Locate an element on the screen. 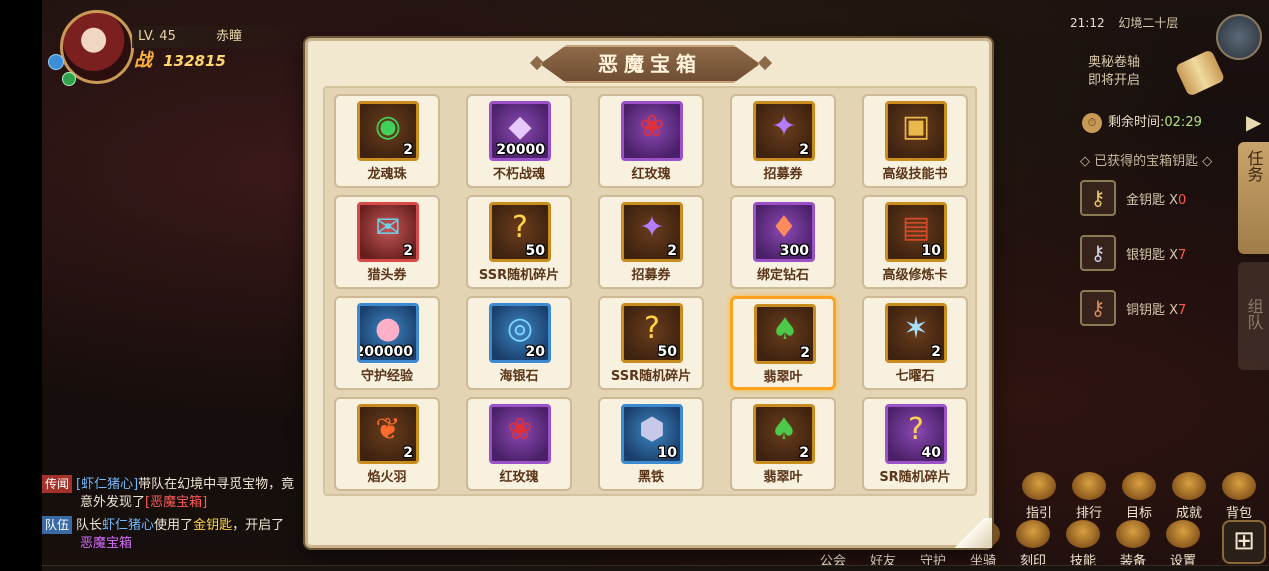 The image size is (1269, 571). menu-skills: 技能 is located at coordinates (1083, 544).